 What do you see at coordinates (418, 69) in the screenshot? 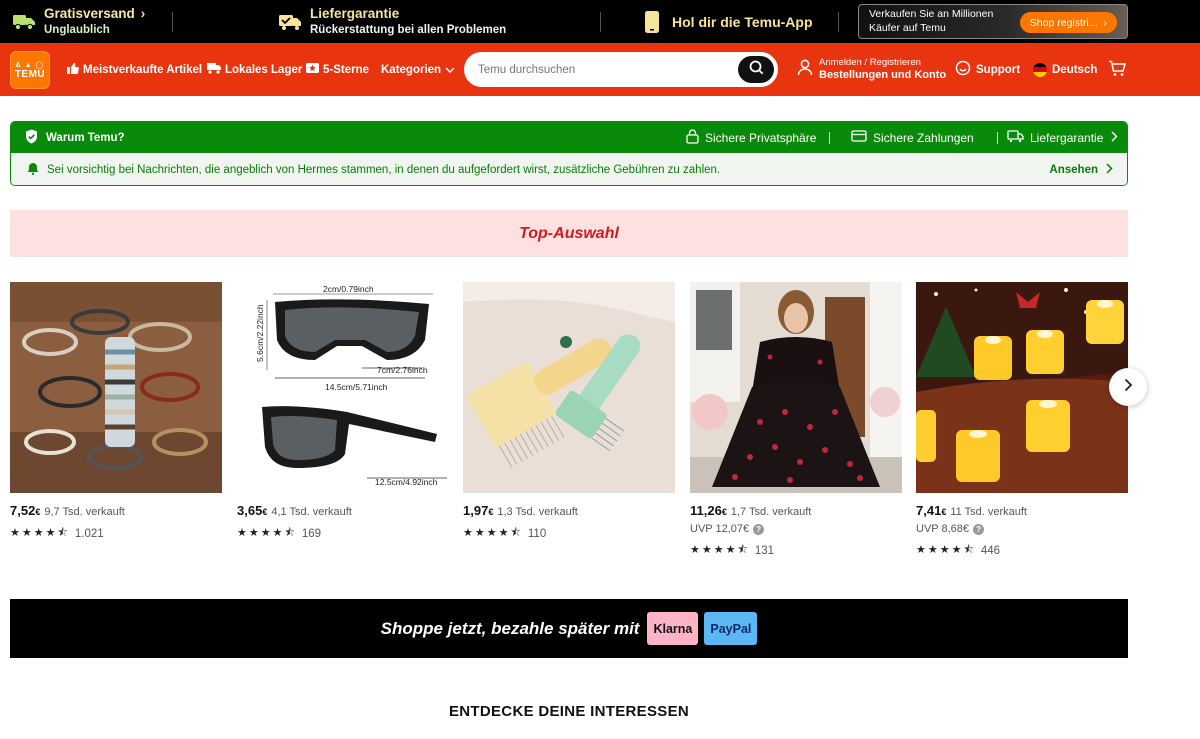
I see `nav-categories: Kategorien` at bounding box center [418, 69].